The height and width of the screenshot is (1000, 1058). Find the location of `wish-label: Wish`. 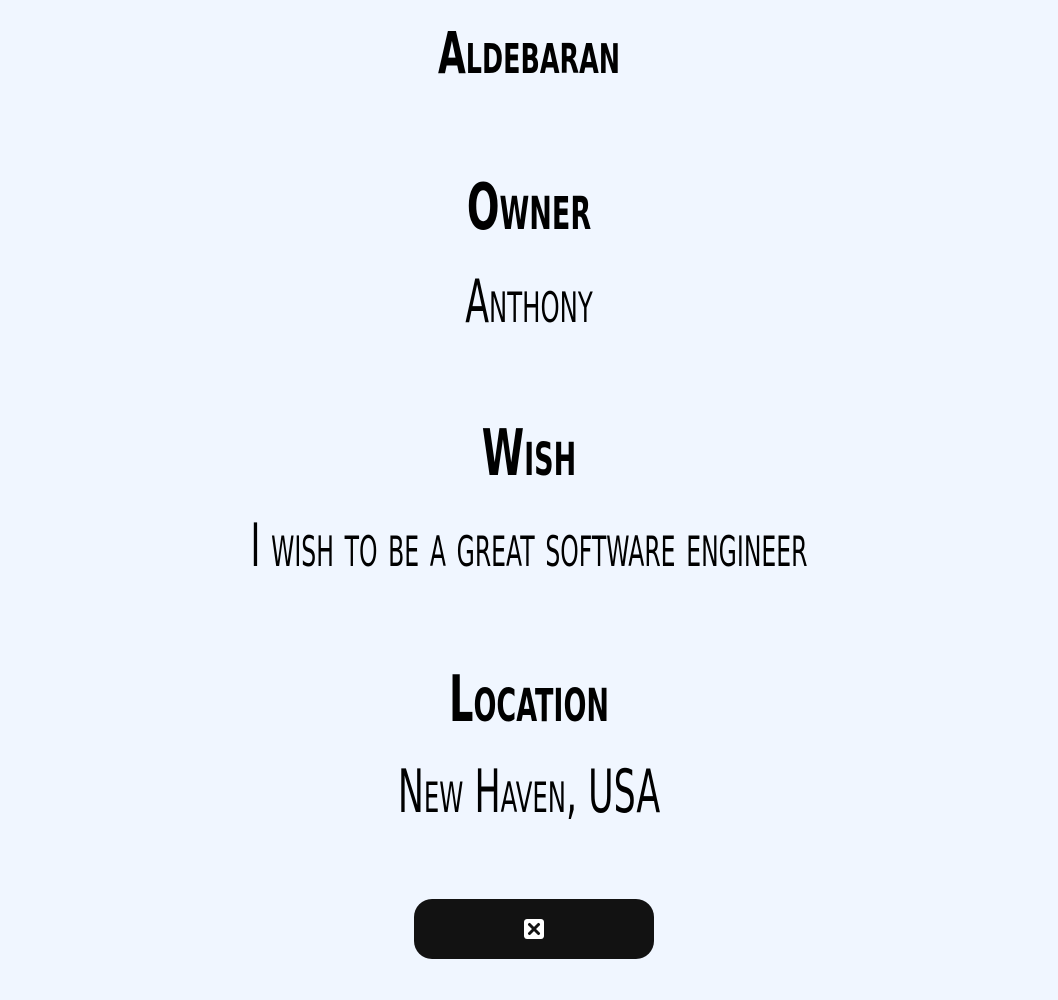

wish-label: Wish is located at coordinates (529, 454).